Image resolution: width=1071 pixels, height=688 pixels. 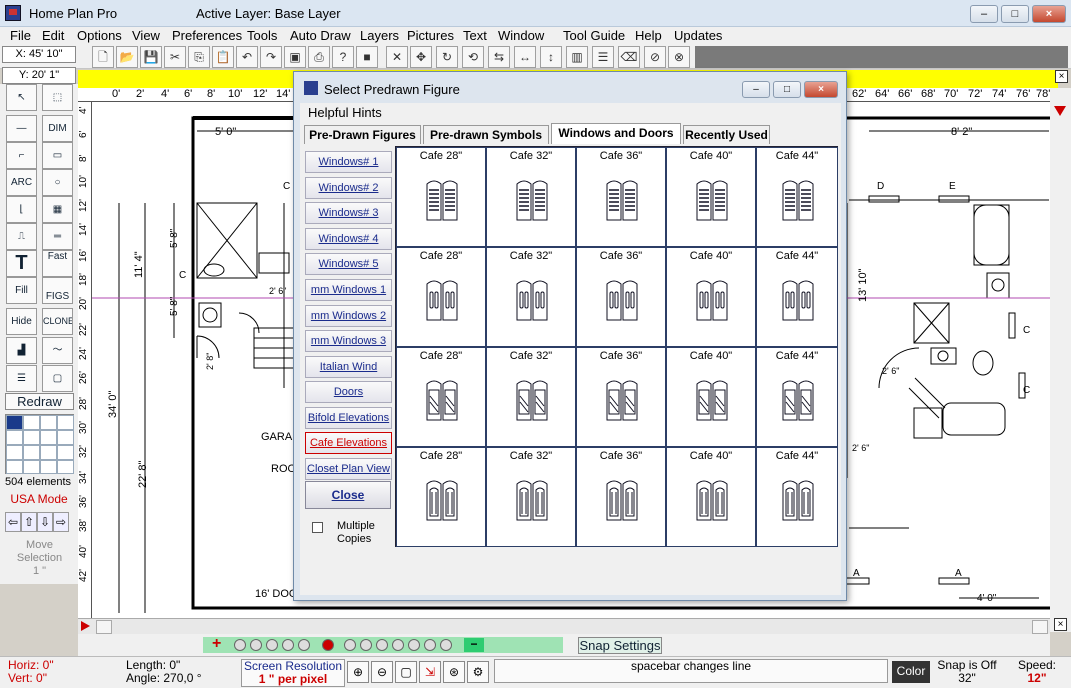 What do you see at coordinates (343, 57) in the screenshot?
I see `help-icon: ?` at bounding box center [343, 57].